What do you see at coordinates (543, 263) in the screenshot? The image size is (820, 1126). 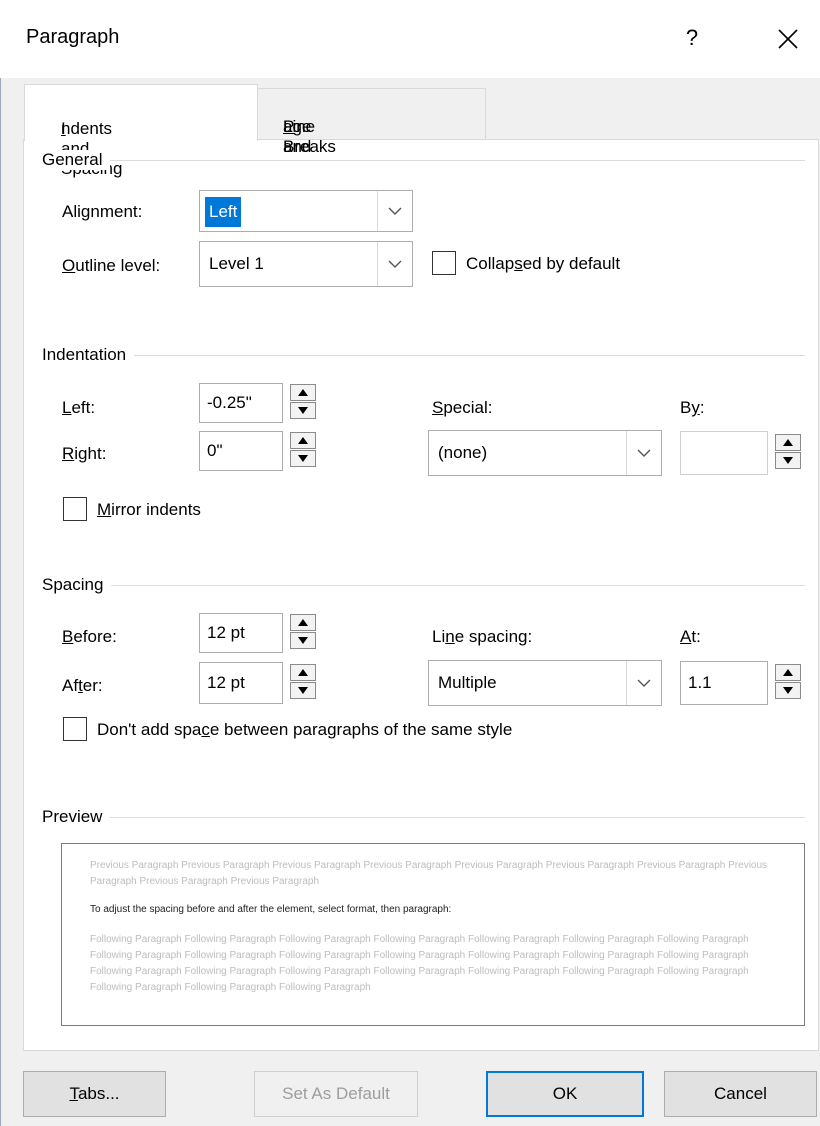 I see `collapsed-by-default-label: Collapsed by default` at bounding box center [543, 263].